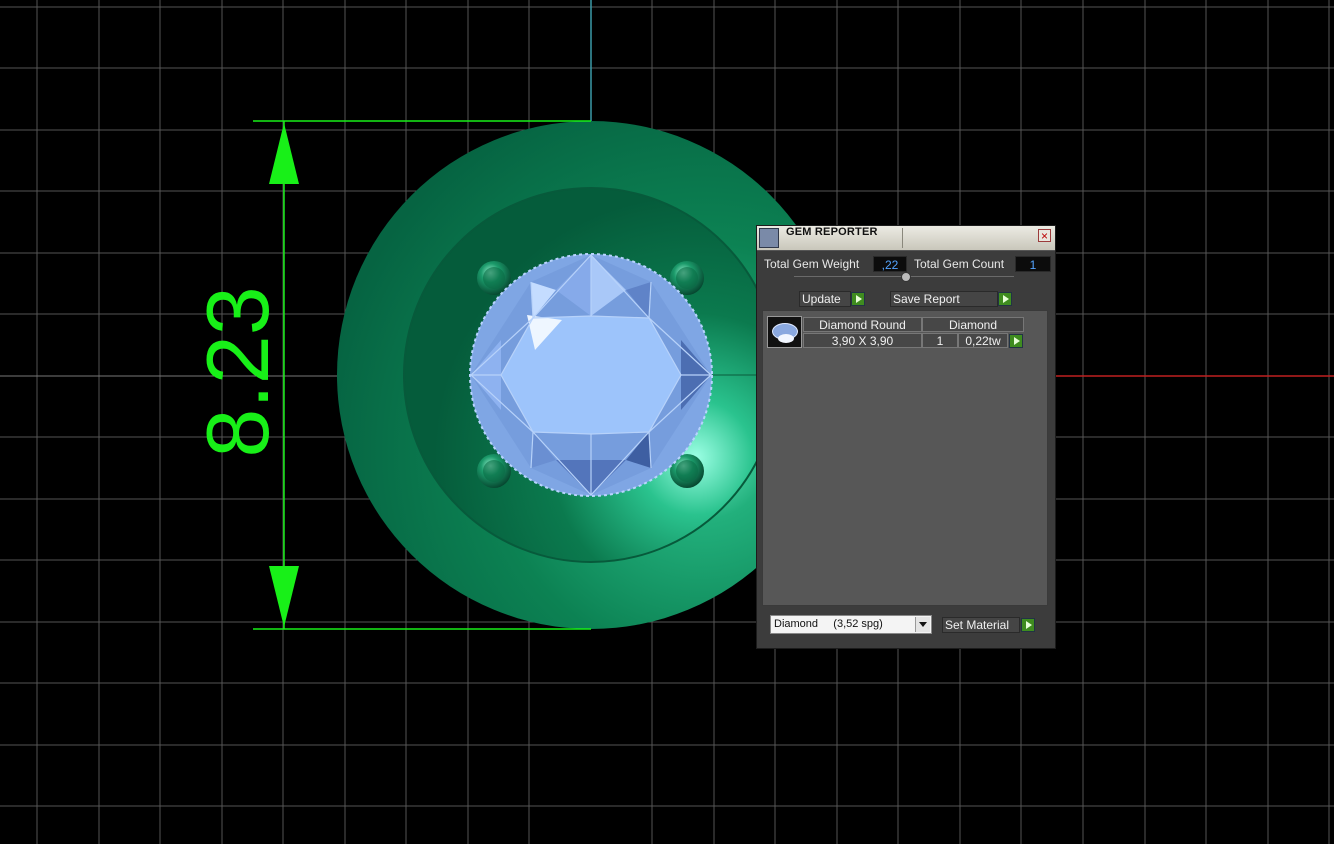 This screenshot has width=1334, height=844. What do you see at coordinates (959, 264) in the screenshot?
I see `total-gem-count-label: Total Gem Count` at bounding box center [959, 264].